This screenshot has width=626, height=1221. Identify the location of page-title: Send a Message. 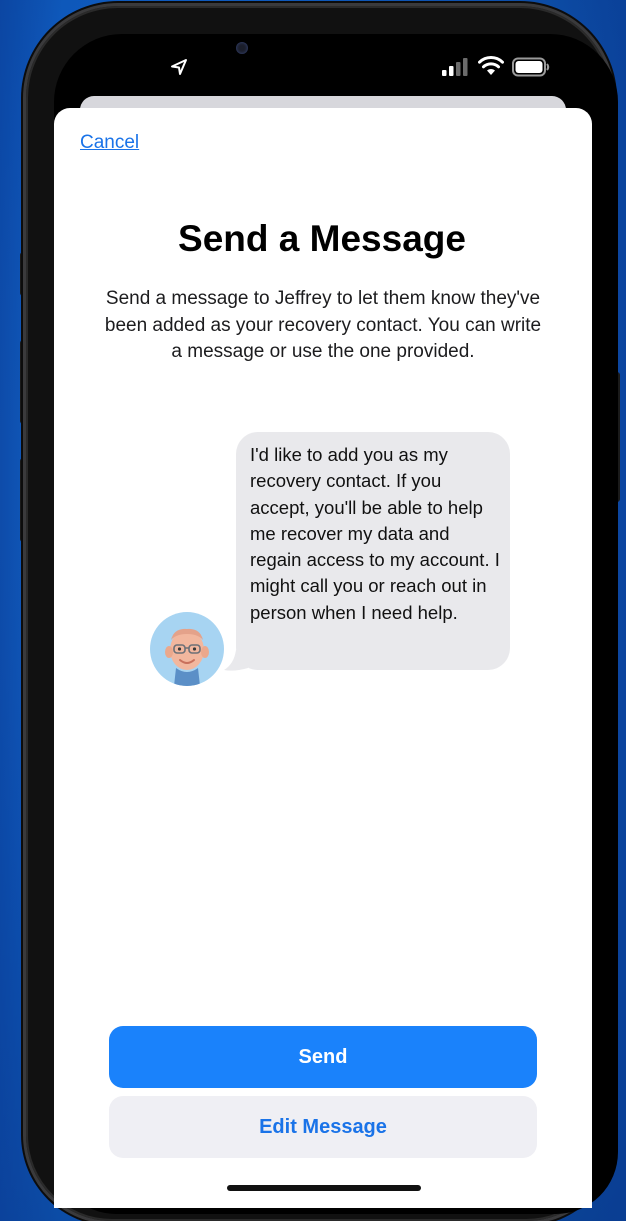
(322, 238).